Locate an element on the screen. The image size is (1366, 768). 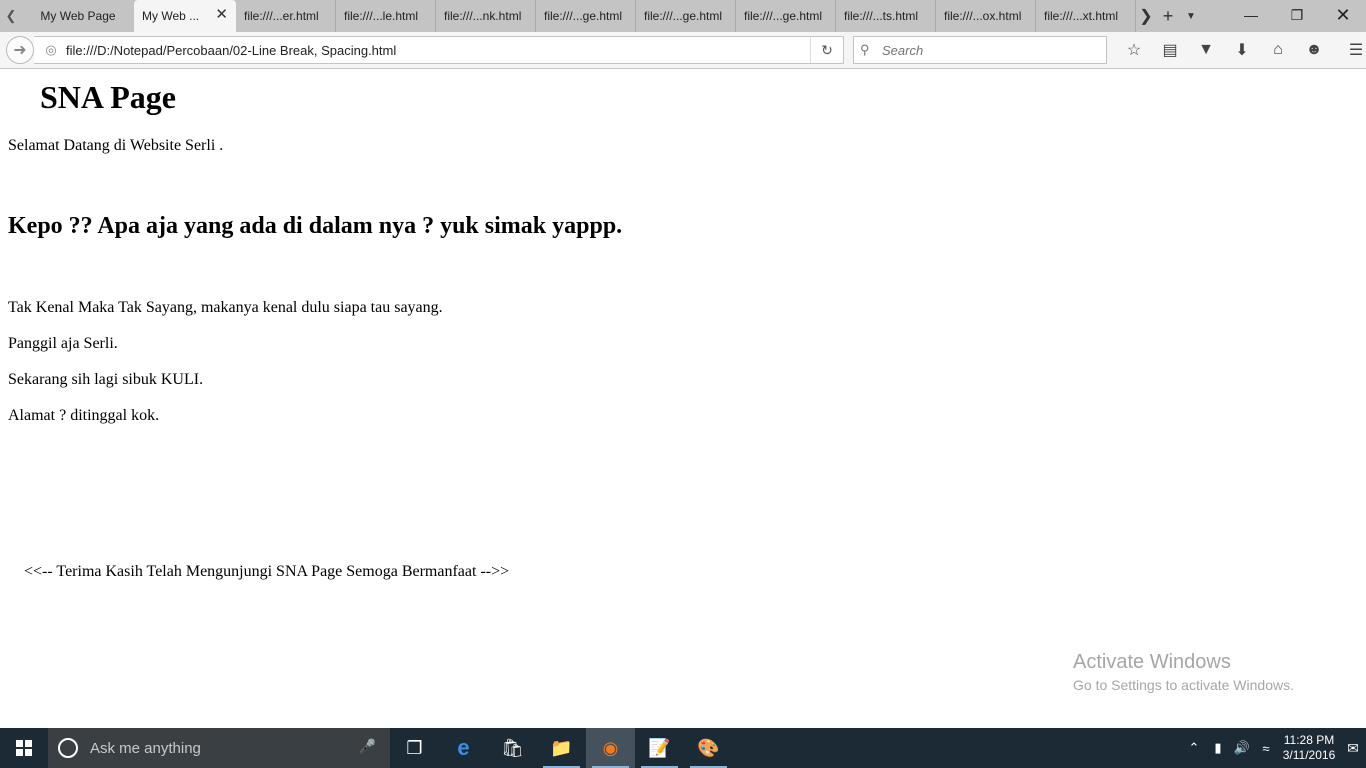
tab-label: file:///...ts.html is located at coordinates (881, 16).